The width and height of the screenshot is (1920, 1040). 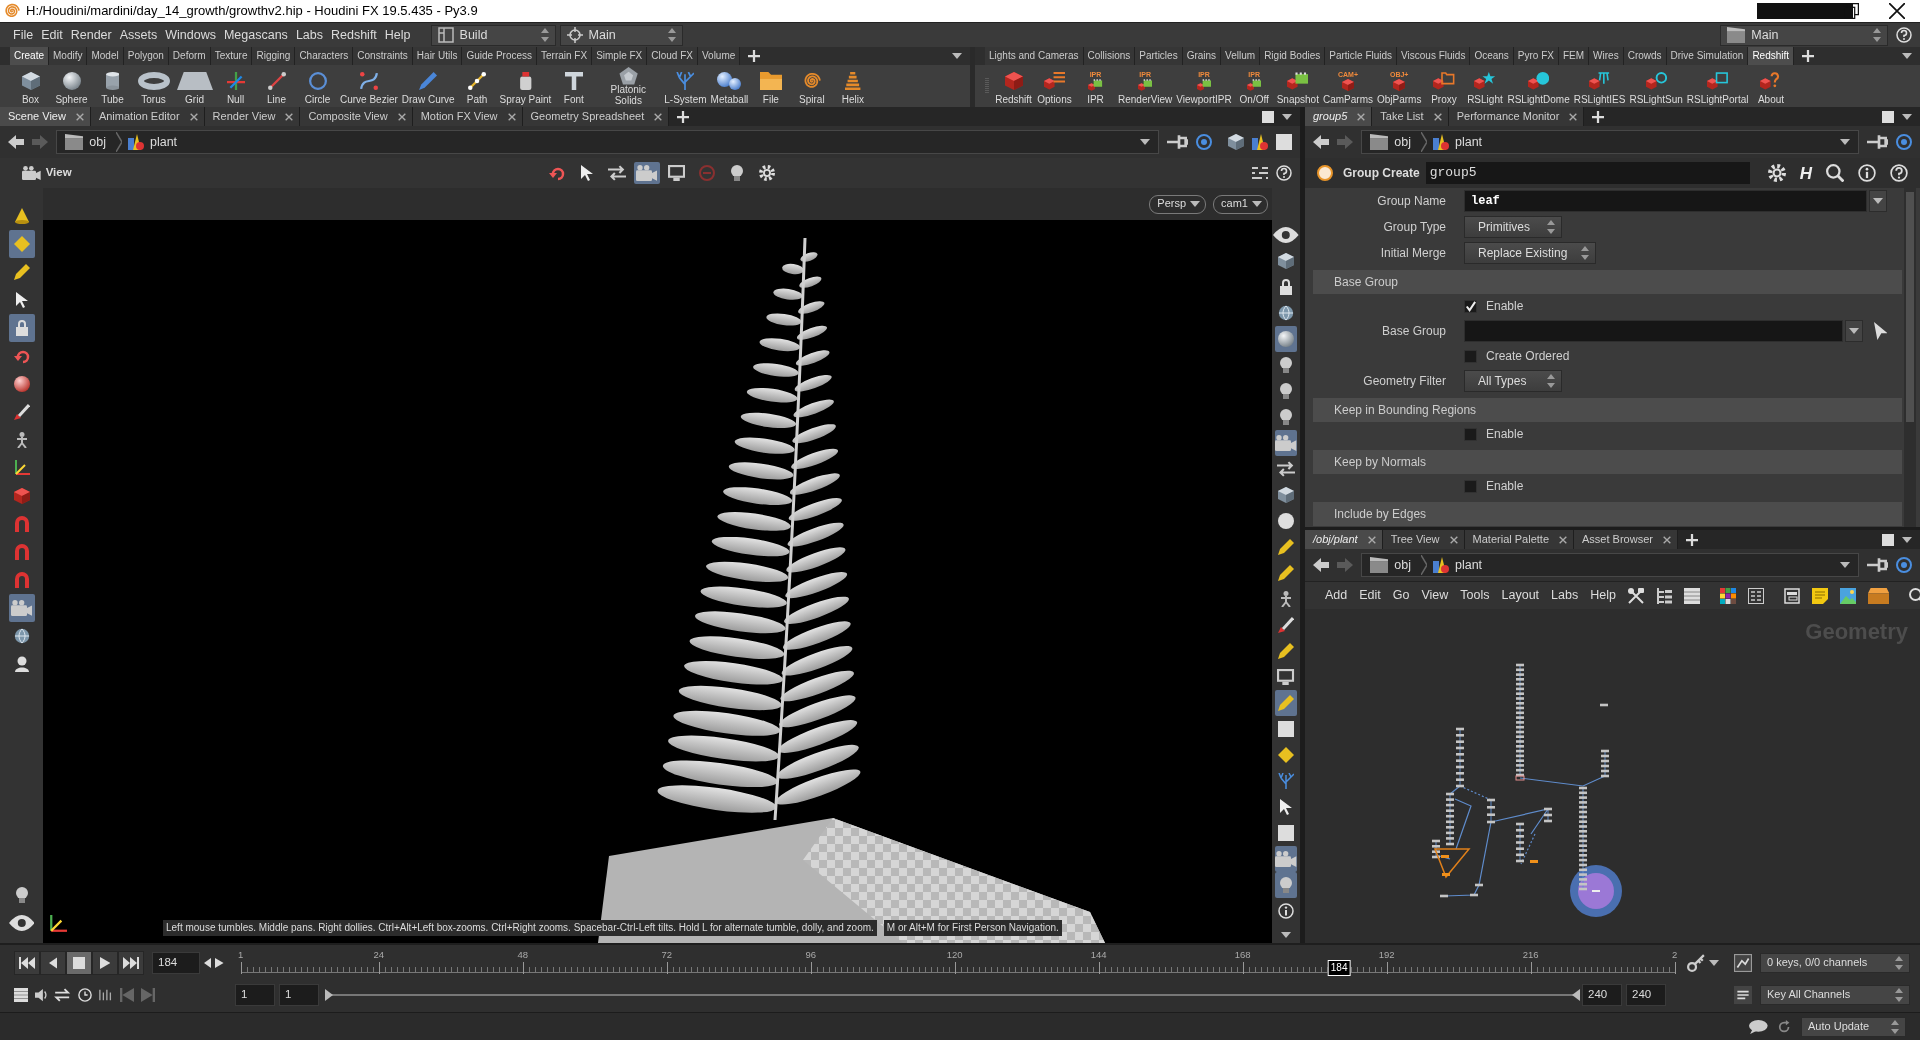 I want to click on shelf-tab: Create, so click(x=29, y=56).